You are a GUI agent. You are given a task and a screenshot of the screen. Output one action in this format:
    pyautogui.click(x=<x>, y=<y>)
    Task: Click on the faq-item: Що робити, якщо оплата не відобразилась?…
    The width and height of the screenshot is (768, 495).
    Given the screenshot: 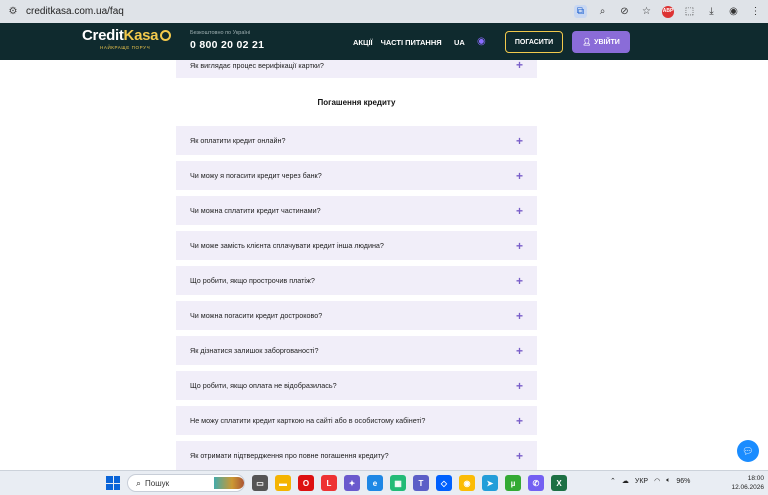 What is the action you would take?
    pyautogui.click(x=356, y=385)
    